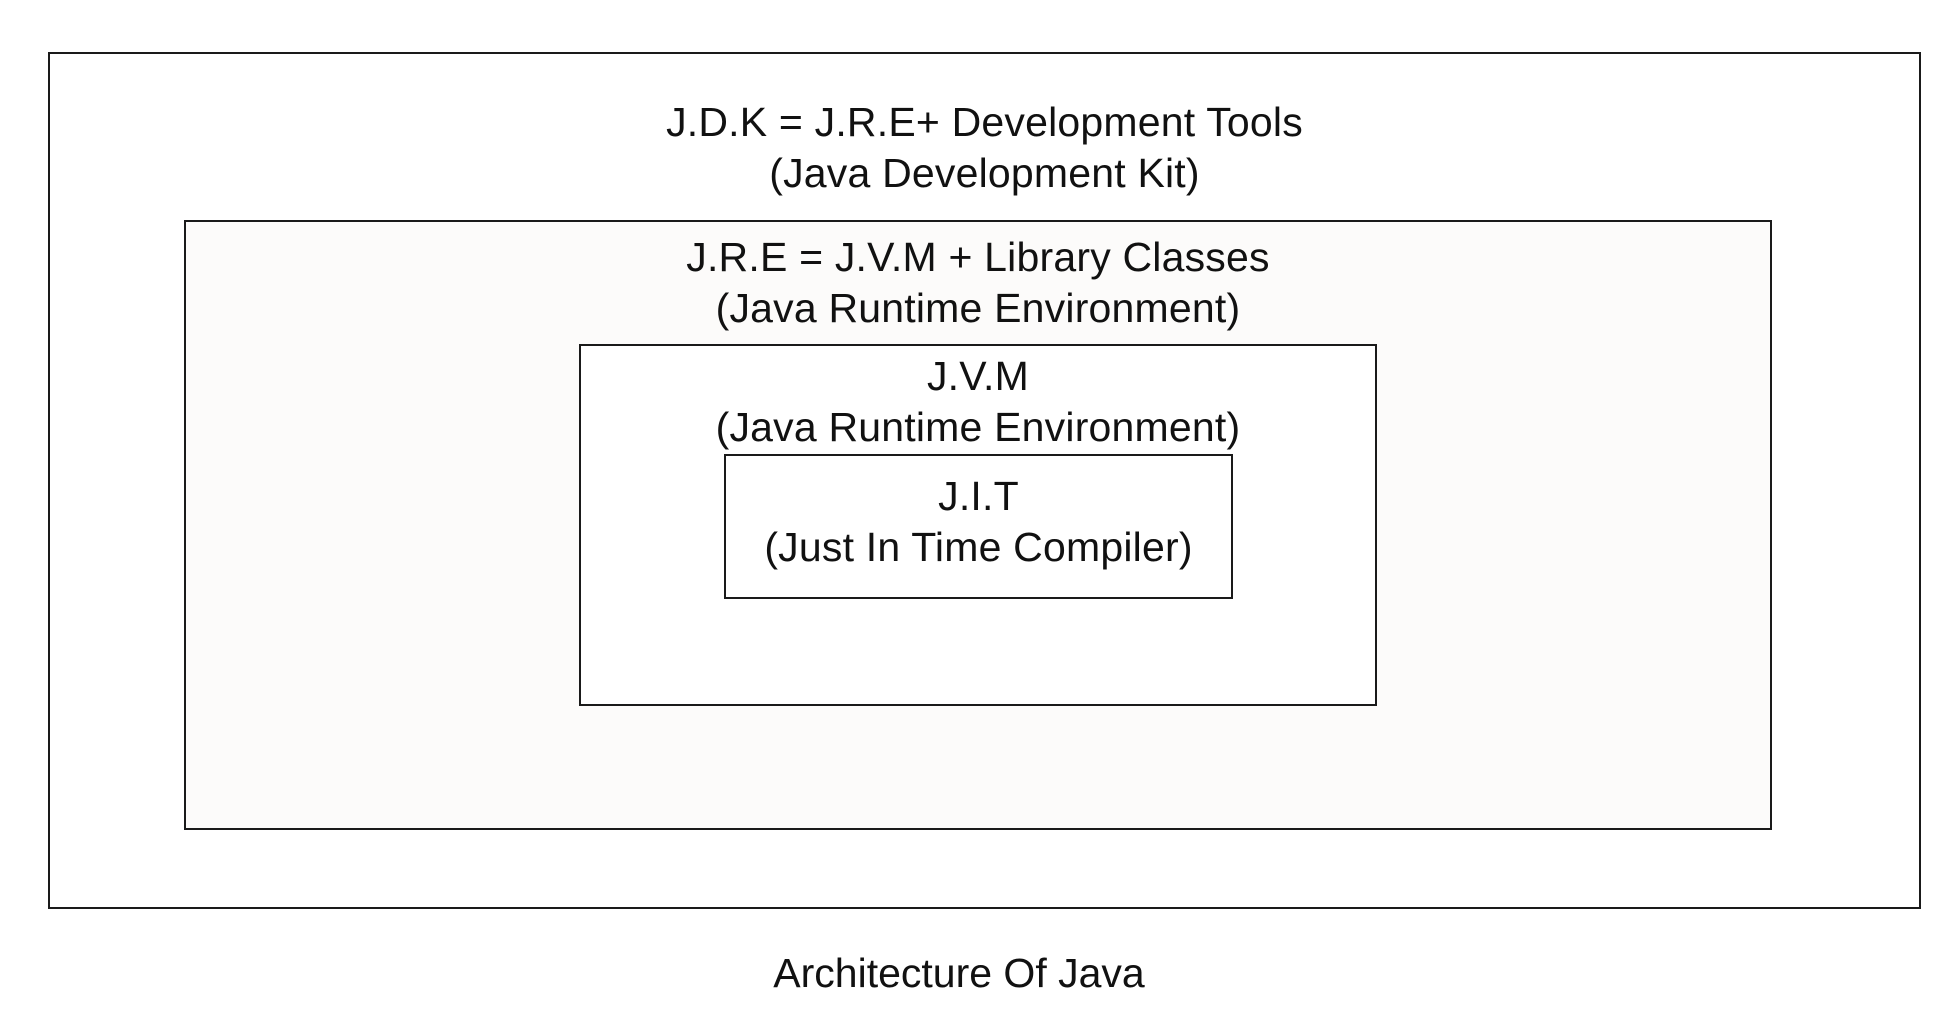 This screenshot has width=1950, height=1022. What do you see at coordinates (984, 122) in the screenshot?
I see `jdk-title: J.D.K = J.R.E+ Development Tools` at bounding box center [984, 122].